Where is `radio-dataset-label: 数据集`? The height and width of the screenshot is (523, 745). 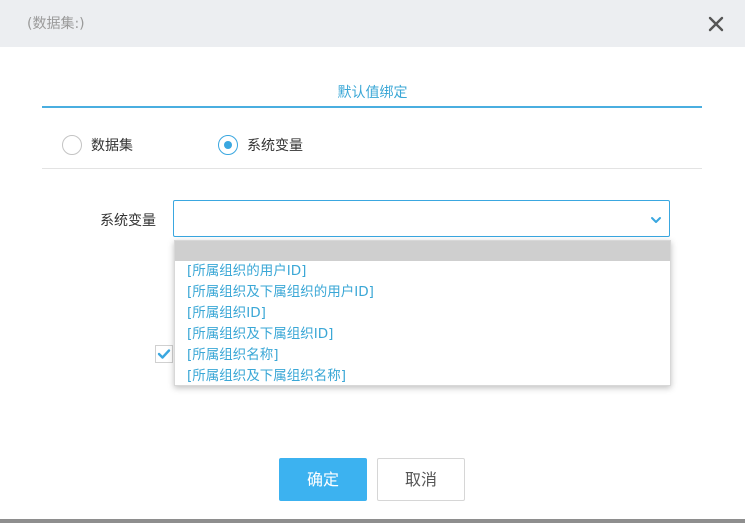
radio-dataset-label: 数据集 is located at coordinates (112, 146).